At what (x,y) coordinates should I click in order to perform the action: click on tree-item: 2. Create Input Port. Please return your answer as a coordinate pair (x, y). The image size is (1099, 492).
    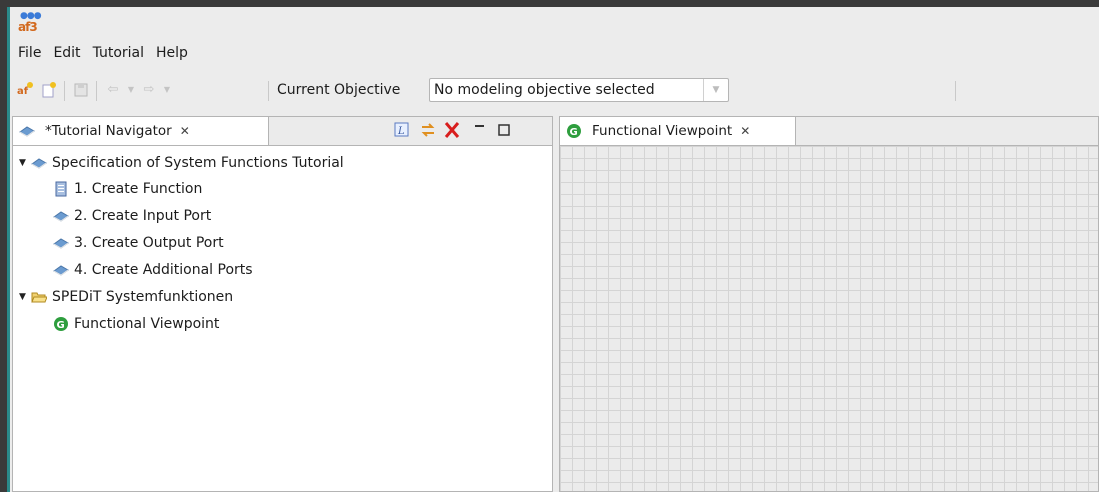
    Looking at the image, I should click on (132, 216).